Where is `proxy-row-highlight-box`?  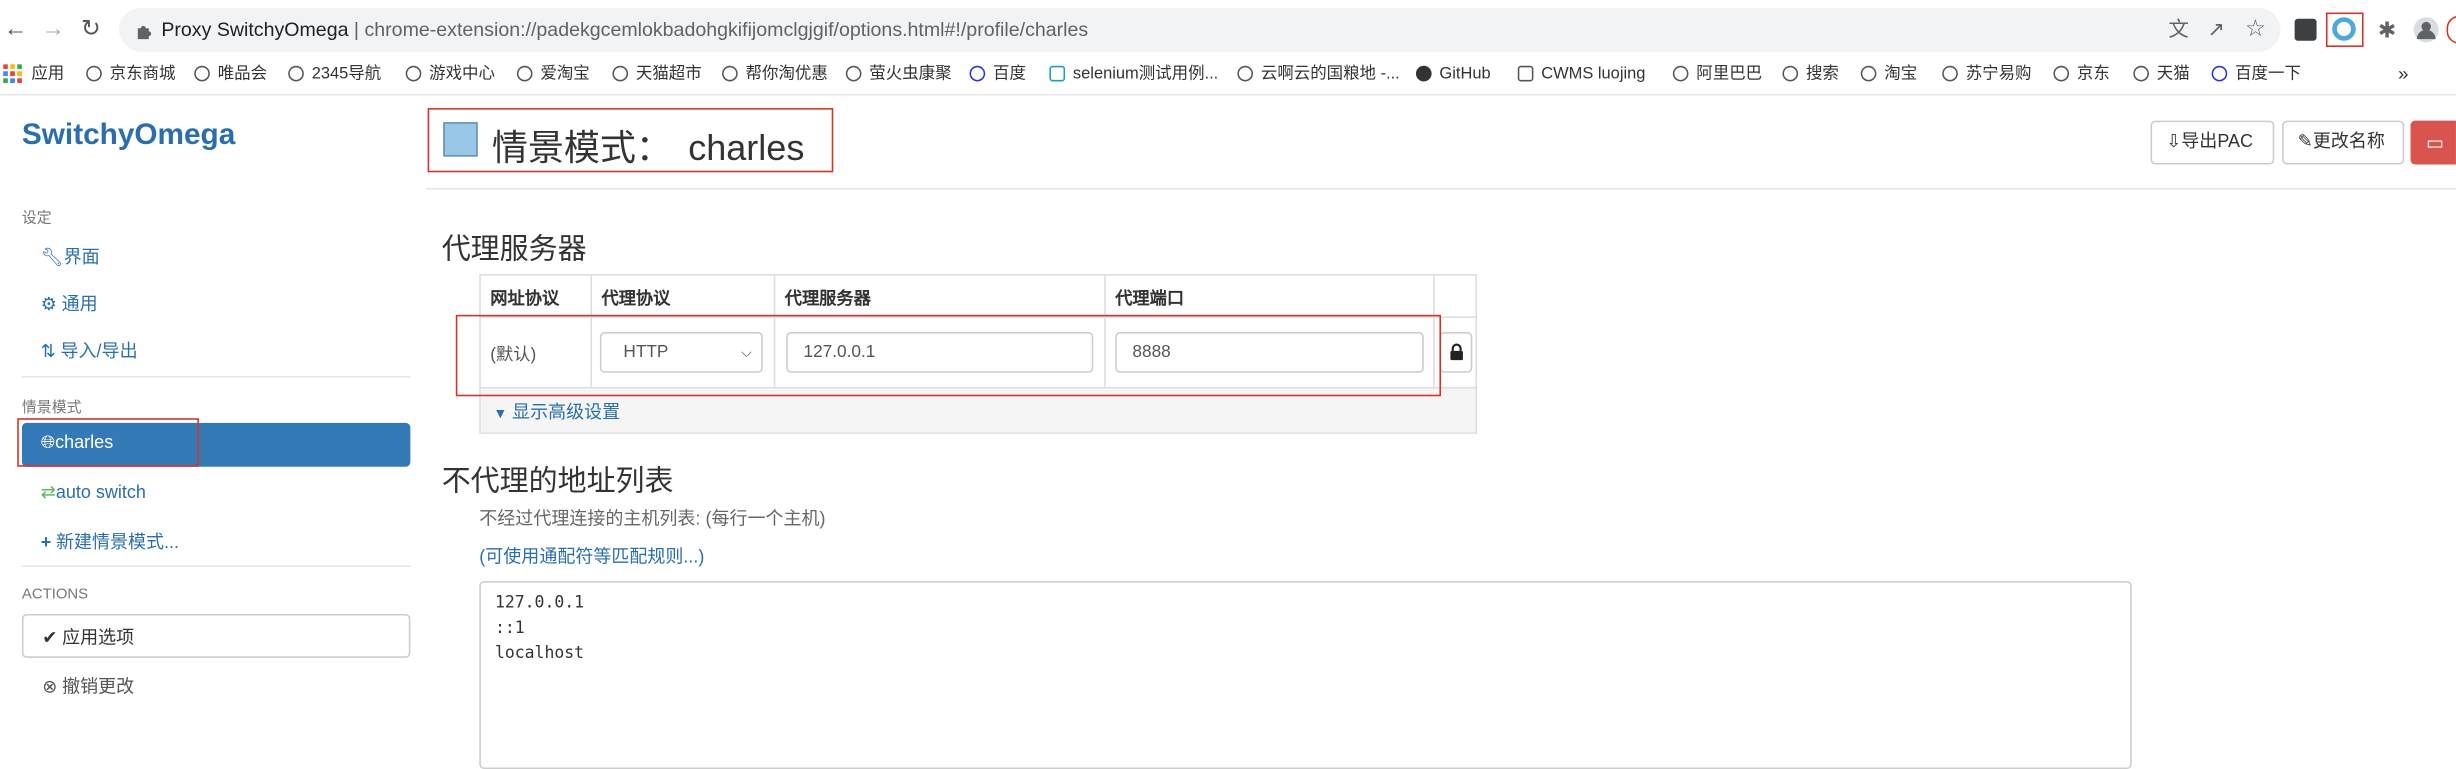
proxy-row-highlight-box is located at coordinates (948, 355).